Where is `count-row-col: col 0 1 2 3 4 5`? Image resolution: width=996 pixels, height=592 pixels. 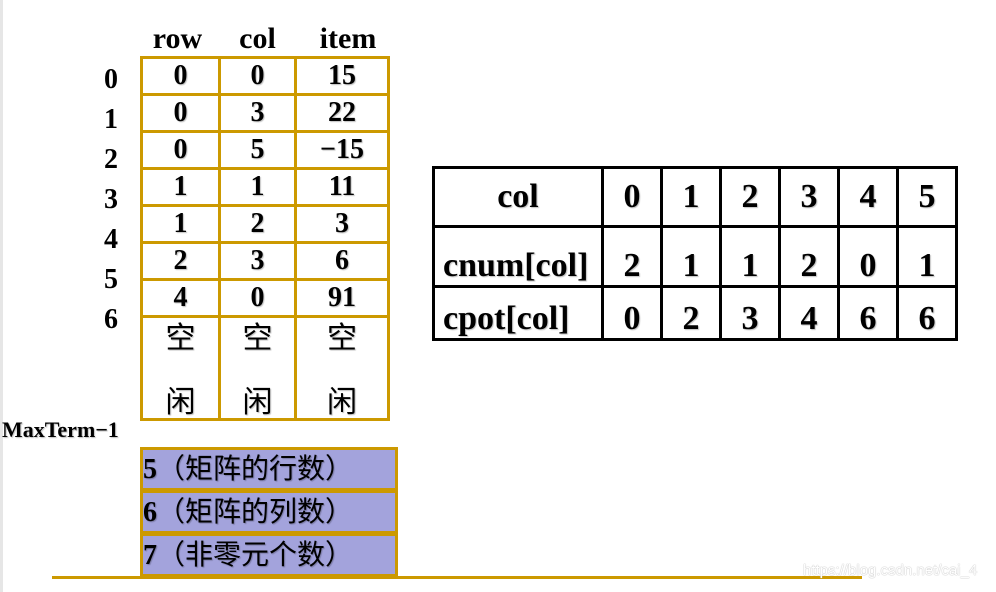 count-row-col: col 0 1 2 3 4 5 is located at coordinates (695, 197).